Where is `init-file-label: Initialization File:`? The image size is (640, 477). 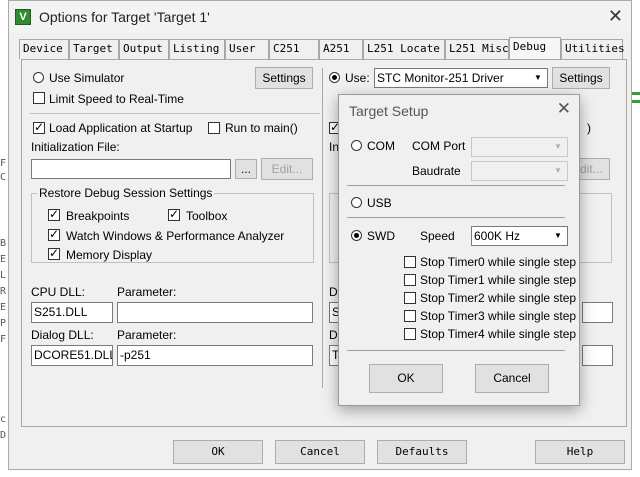 init-file-label: Initialization File: is located at coordinates (75, 147).